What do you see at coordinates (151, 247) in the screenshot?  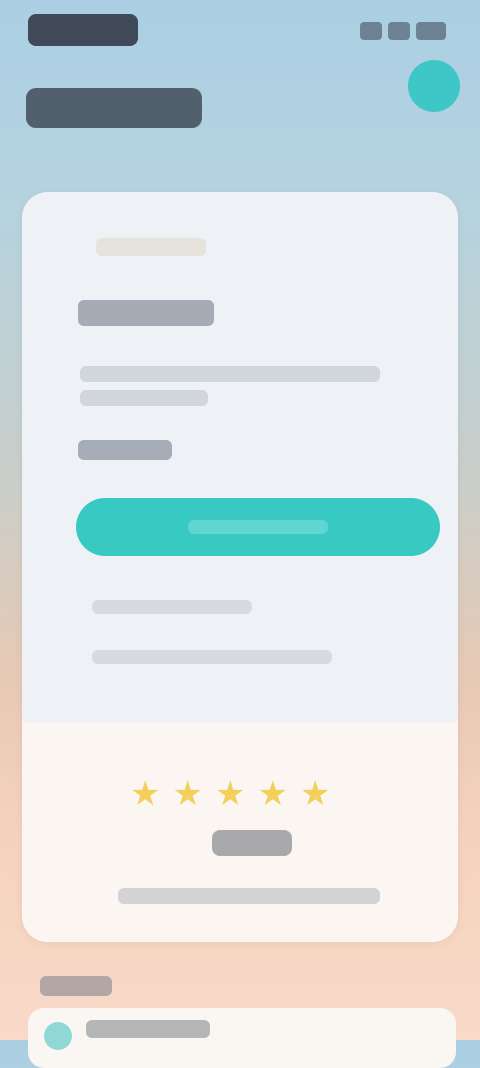 I see `card-kicker` at bounding box center [151, 247].